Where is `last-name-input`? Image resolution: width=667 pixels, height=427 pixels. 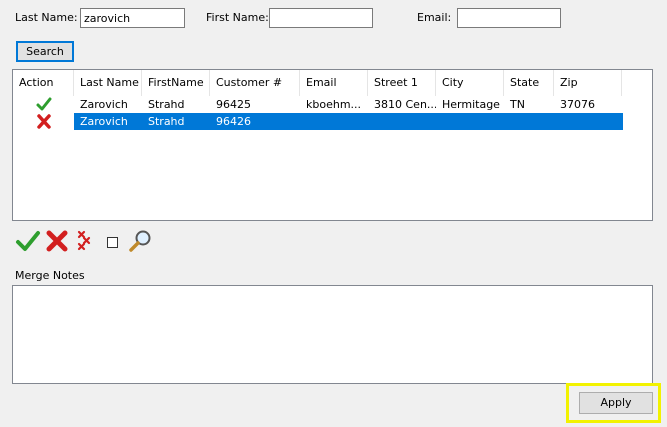
last-name-input is located at coordinates (132, 18).